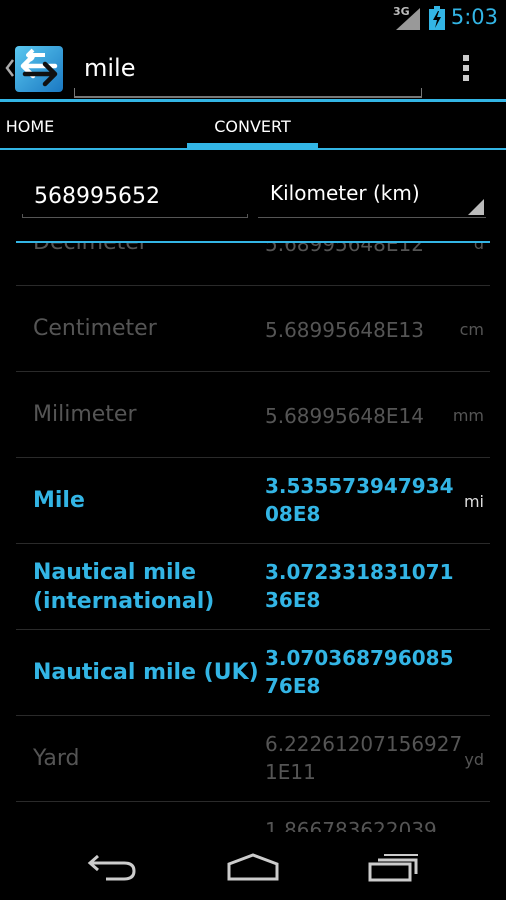 This screenshot has height=900, width=506. I want to click on converter-input-row: Kilometer (km), so click(253, 196).